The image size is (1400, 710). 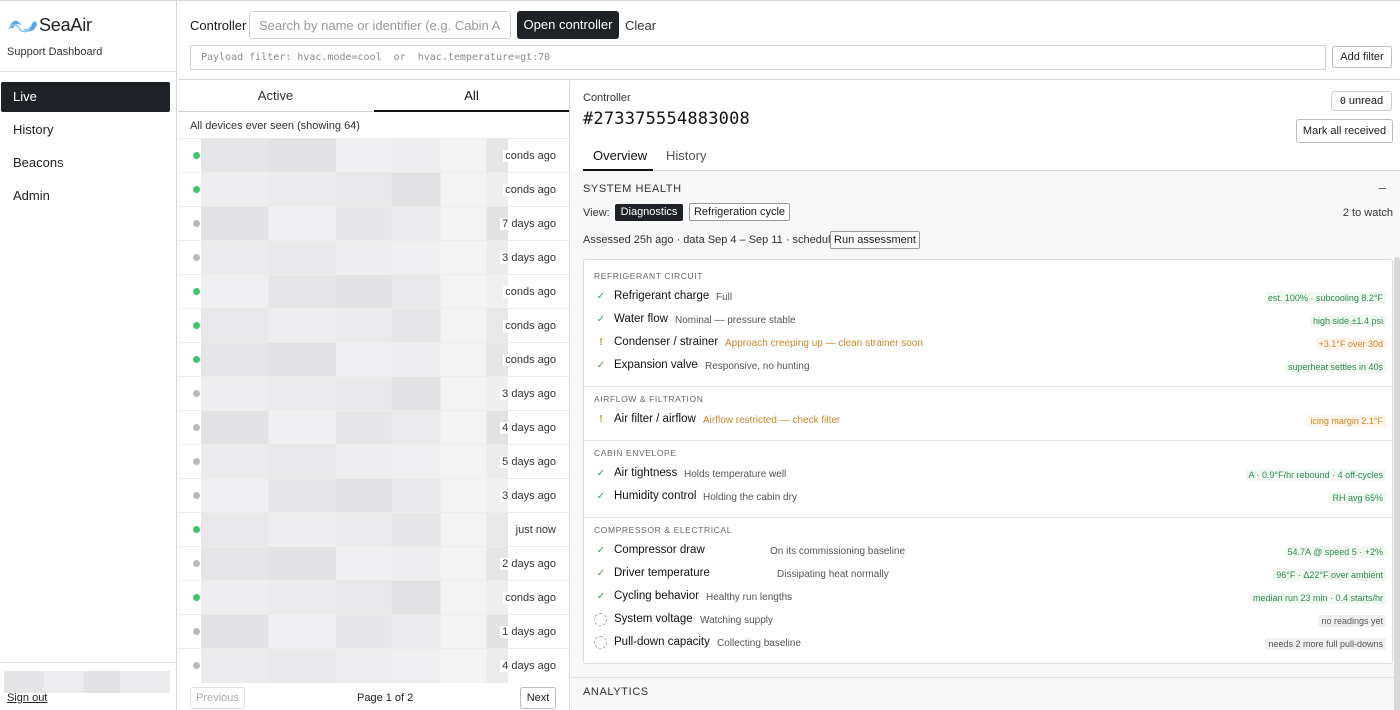 What do you see at coordinates (749, 597) in the screenshot?
I see `health-item-description: Healthy run lengths` at bounding box center [749, 597].